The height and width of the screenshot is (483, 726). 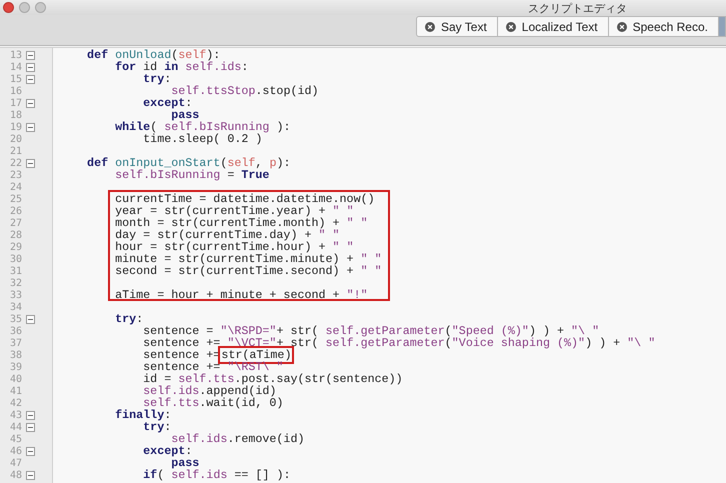 I want to click on code-line: month = str(currentTime.month) + " ", so click(x=241, y=223).